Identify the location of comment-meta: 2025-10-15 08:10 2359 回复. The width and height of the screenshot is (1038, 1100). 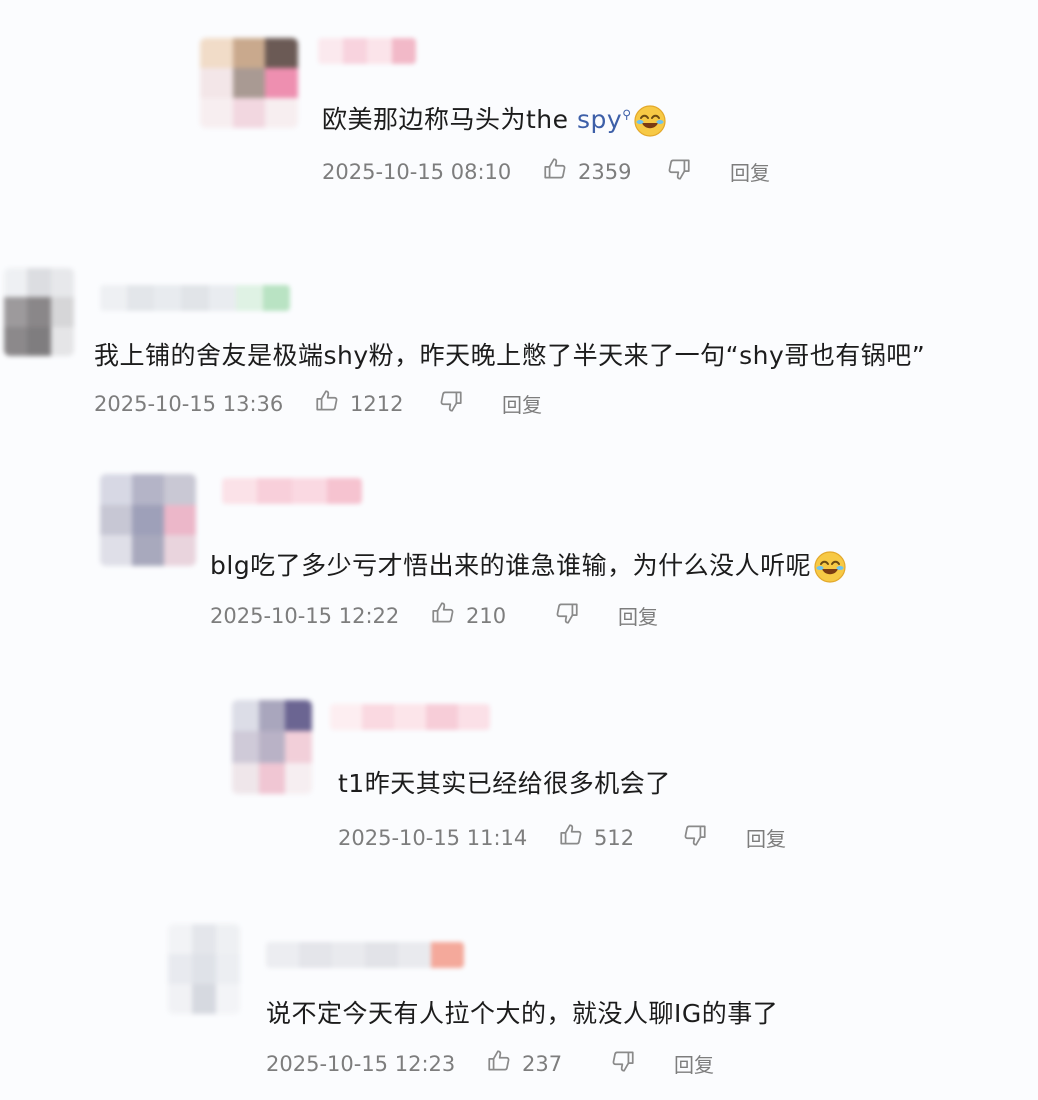
(546, 171).